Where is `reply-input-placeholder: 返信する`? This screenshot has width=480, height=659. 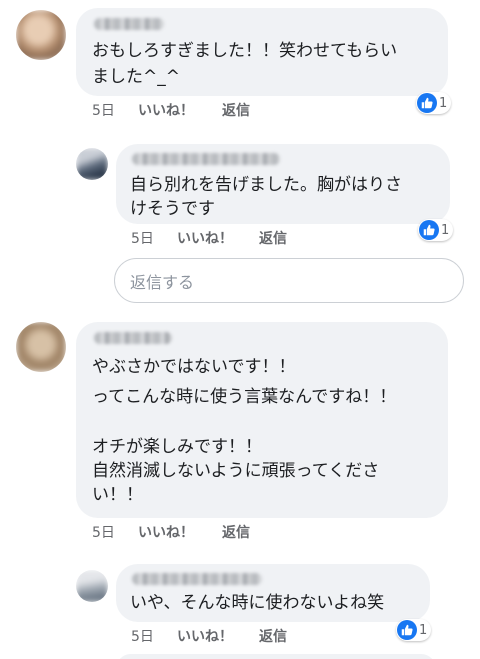 reply-input-placeholder: 返信する is located at coordinates (162, 282).